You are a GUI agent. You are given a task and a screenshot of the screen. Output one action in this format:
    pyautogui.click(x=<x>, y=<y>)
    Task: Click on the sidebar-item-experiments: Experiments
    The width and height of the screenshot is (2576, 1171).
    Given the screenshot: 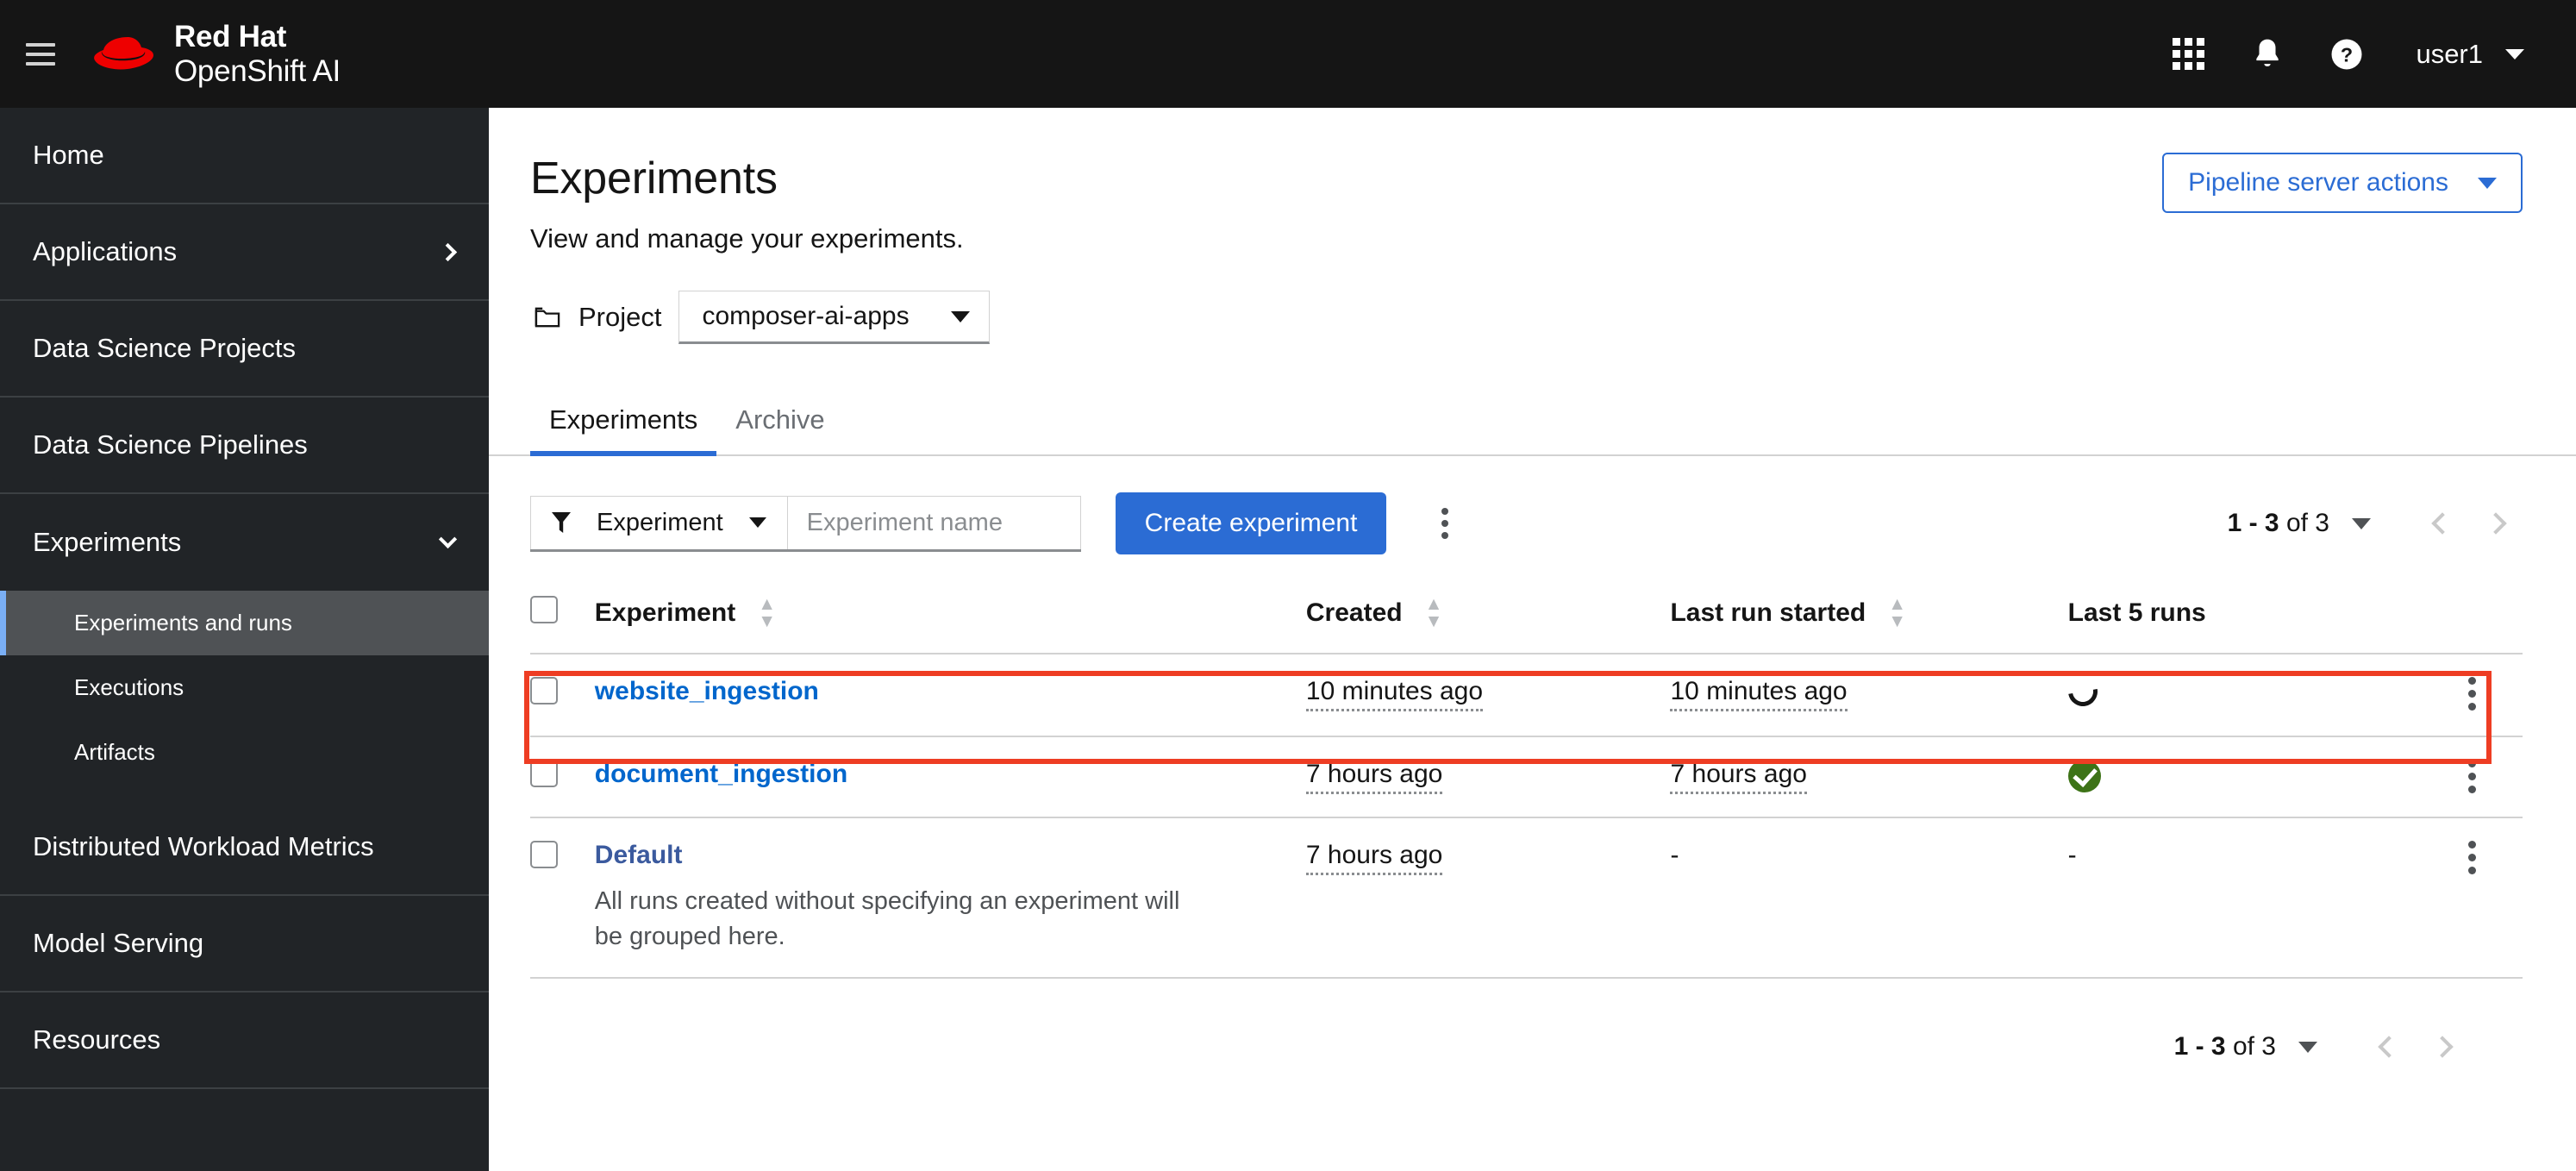 What is the action you would take?
    pyautogui.click(x=244, y=543)
    